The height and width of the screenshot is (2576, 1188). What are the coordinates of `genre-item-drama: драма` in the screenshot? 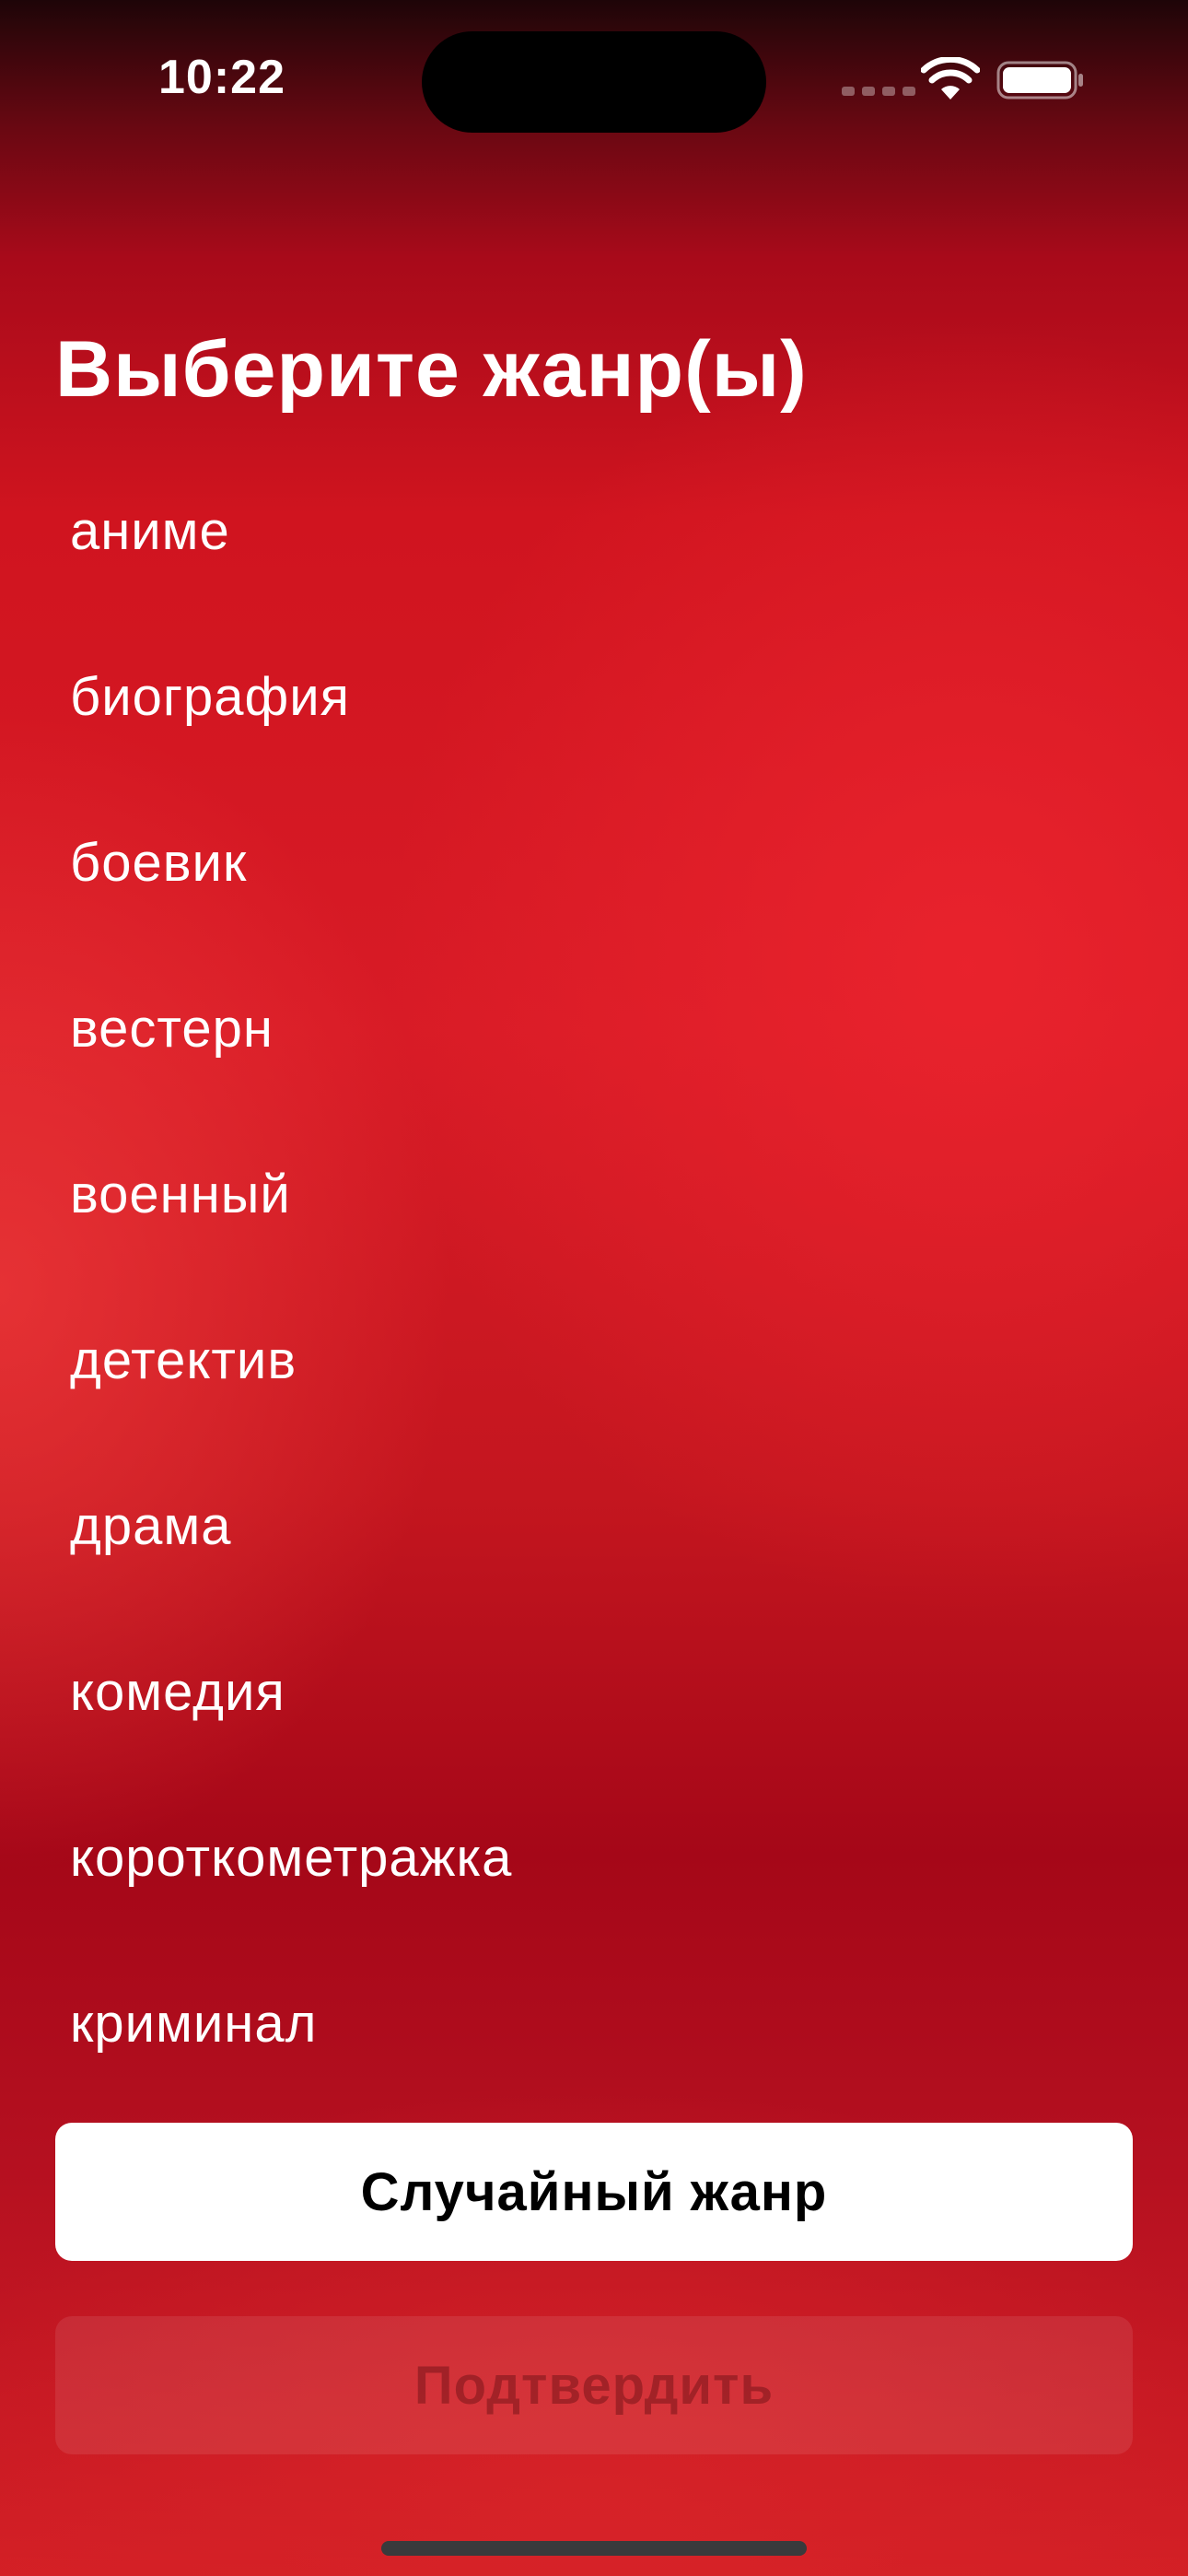 It's located at (594, 1526).